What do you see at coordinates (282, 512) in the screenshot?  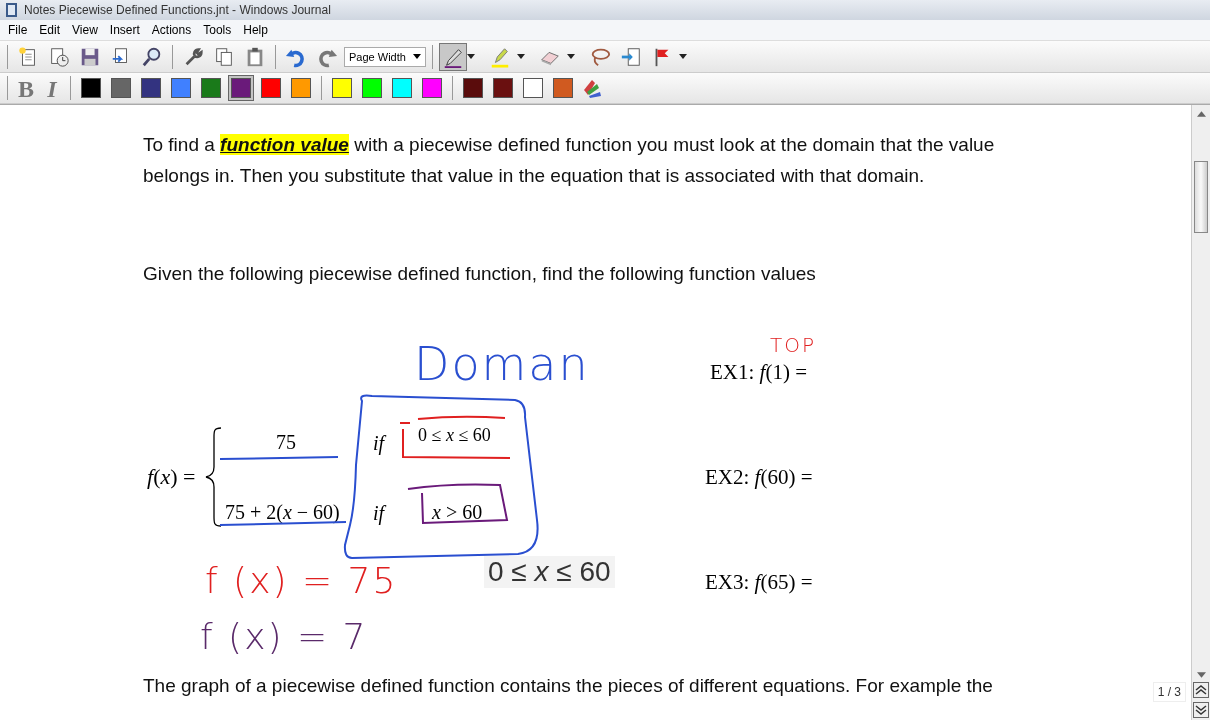 I see `piece-expression: 75 + 2(x − 60)` at bounding box center [282, 512].